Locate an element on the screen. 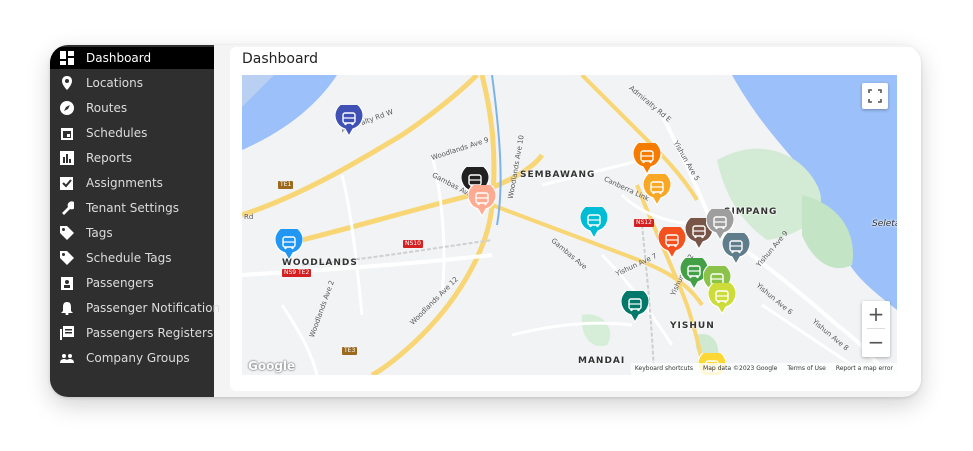  sidebar-item-passengers-registers: Passengers Registers is located at coordinates (132, 333).